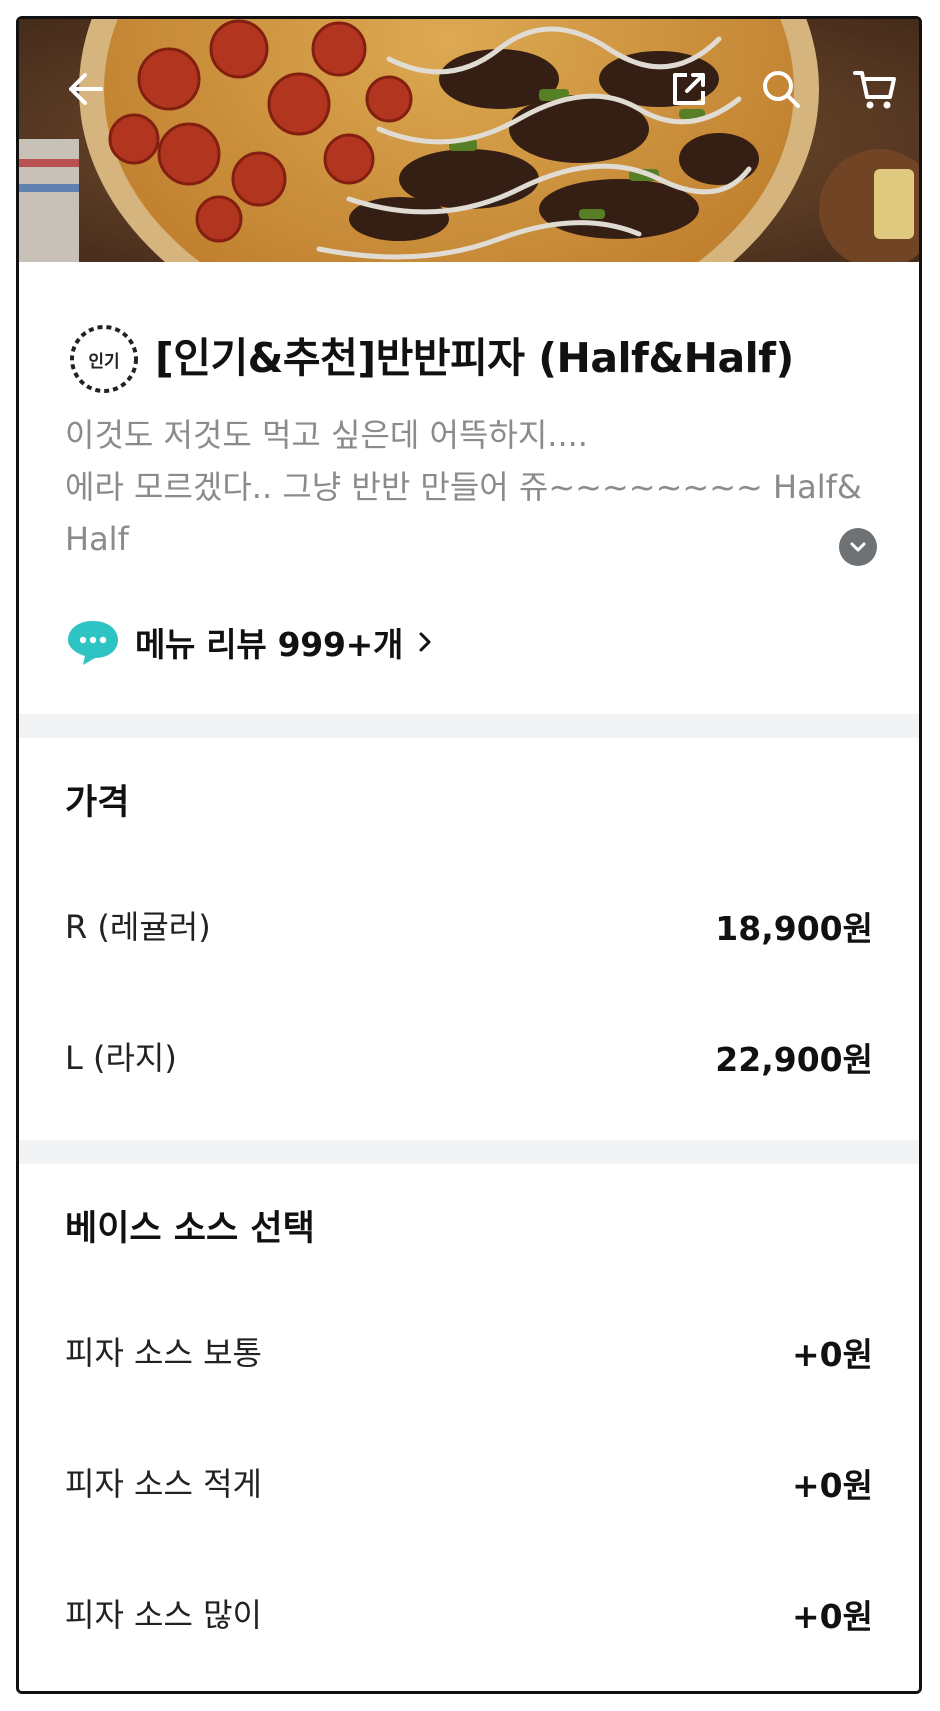  What do you see at coordinates (163, 1615) in the screenshot?
I see `option-label: 피자 소스 많이` at bounding box center [163, 1615].